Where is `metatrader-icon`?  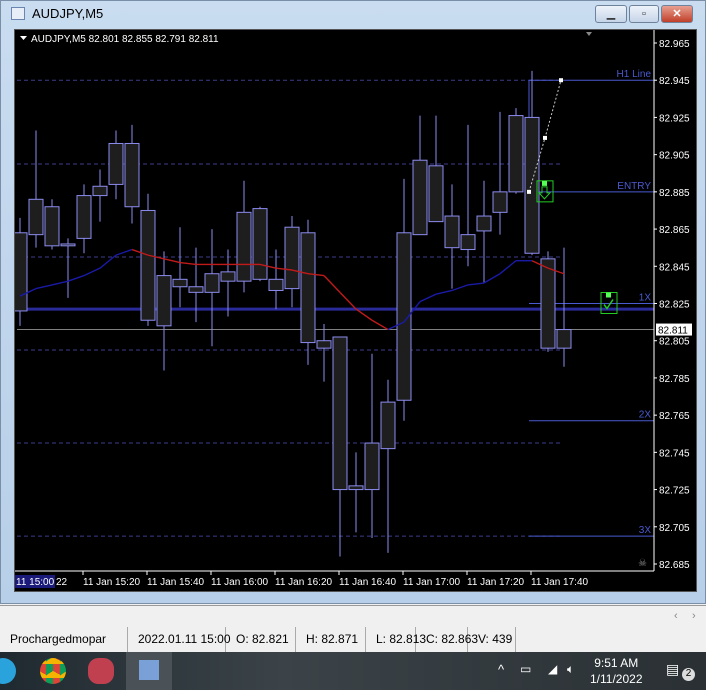
metatrader-icon is located at coordinates (149, 670).